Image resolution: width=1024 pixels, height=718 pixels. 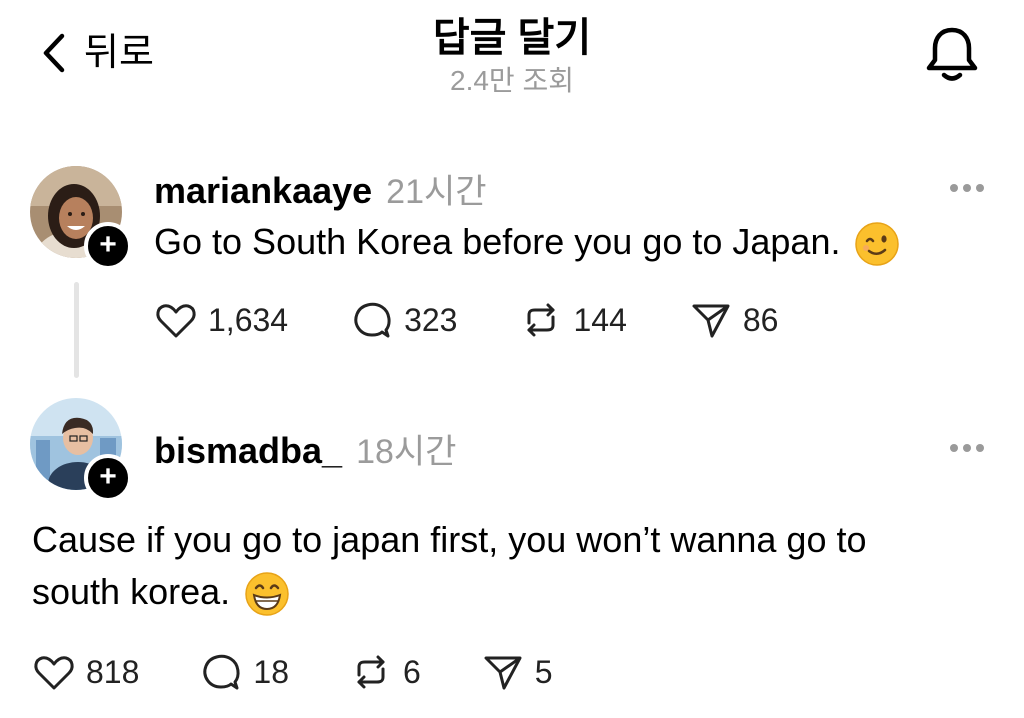 I want to click on grinning-face-emoji, so click(x=267, y=594).